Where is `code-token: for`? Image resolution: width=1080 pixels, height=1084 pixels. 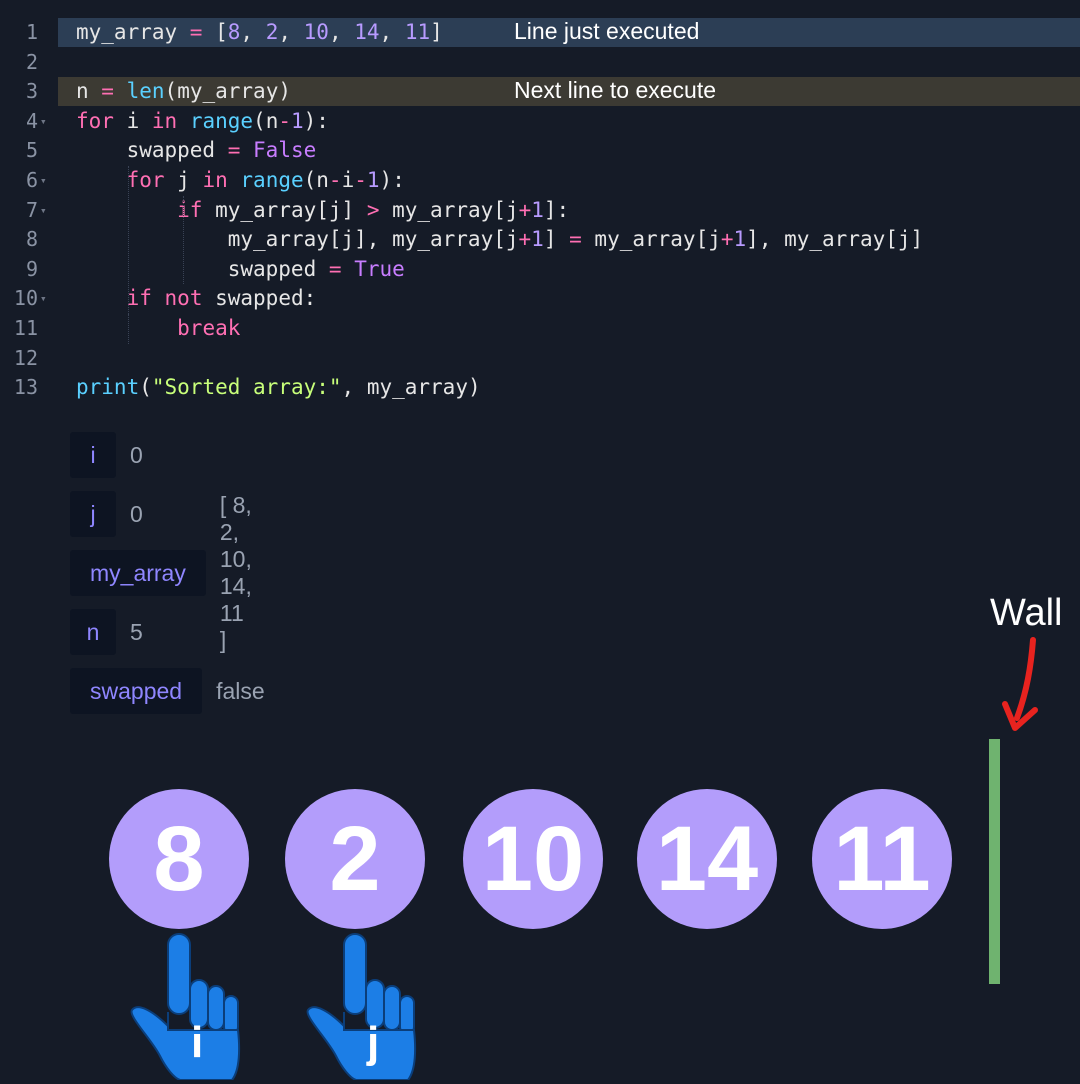
code-token: for is located at coordinates (95, 120).